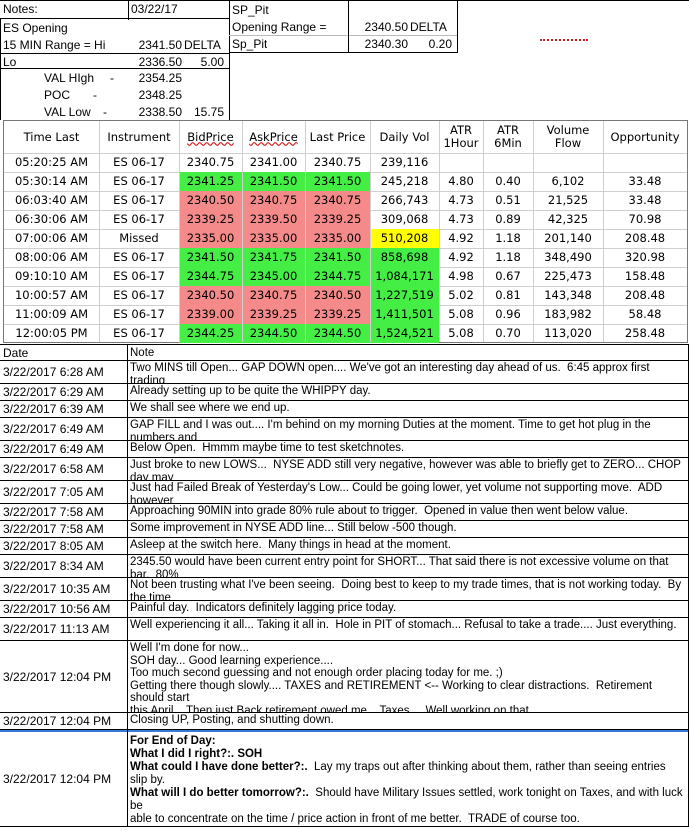 The width and height of the screenshot is (689, 830). I want to click on ask-cell: 2341.75, so click(273, 257).